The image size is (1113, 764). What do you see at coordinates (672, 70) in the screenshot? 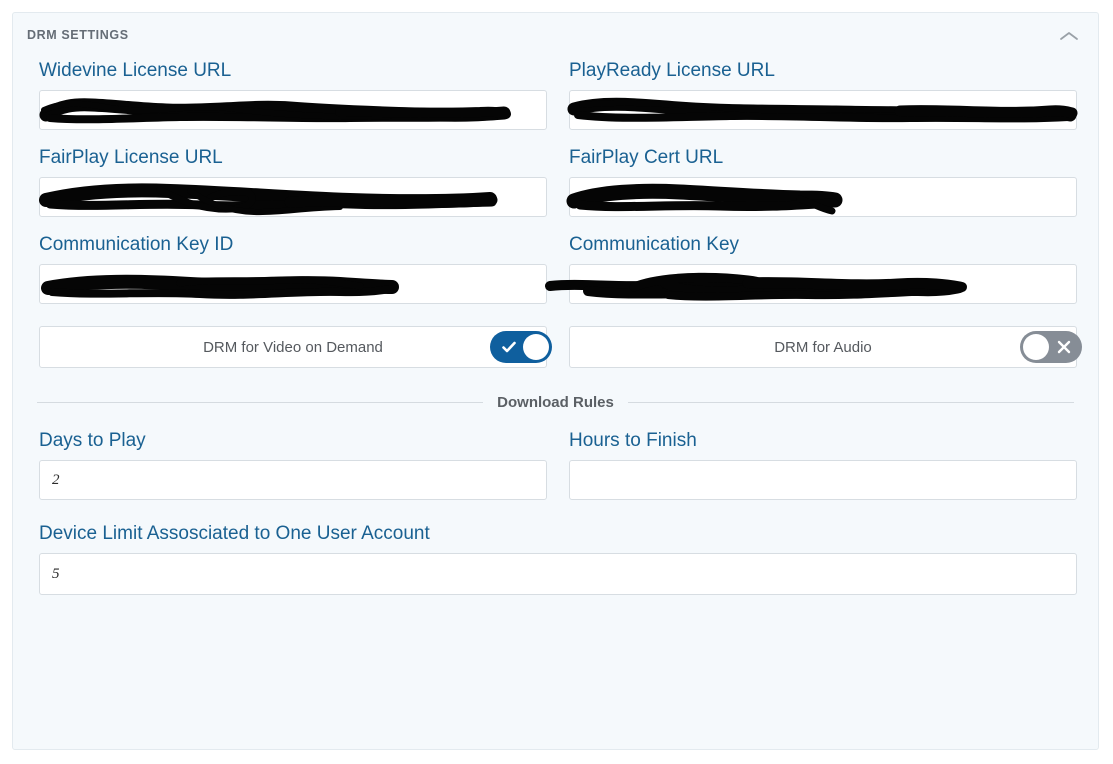
I see `field-label: PlayReady License URL` at bounding box center [672, 70].